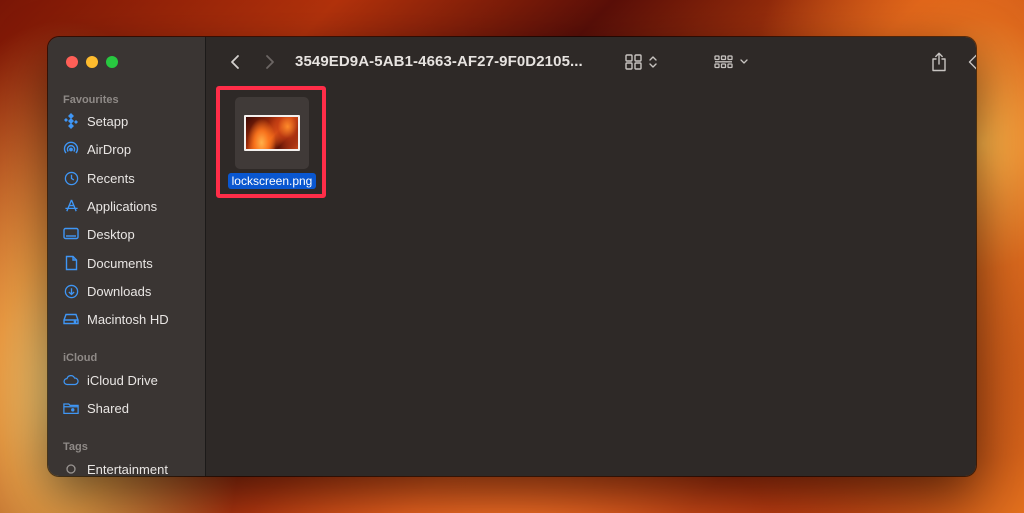  Describe the element at coordinates (128, 319) in the screenshot. I see `sidebar-item-label: Macintosh HD` at that location.